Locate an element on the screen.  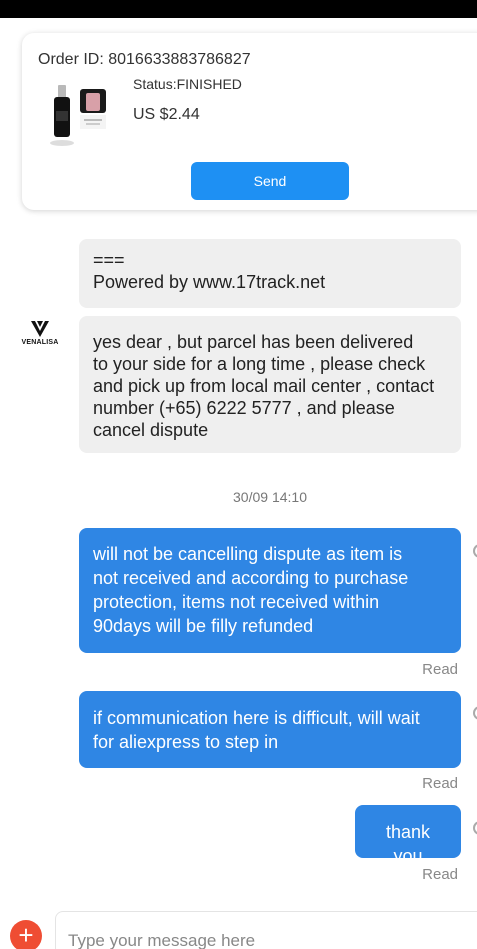
message-bubble-outgoing: thank you is located at coordinates (408, 835).